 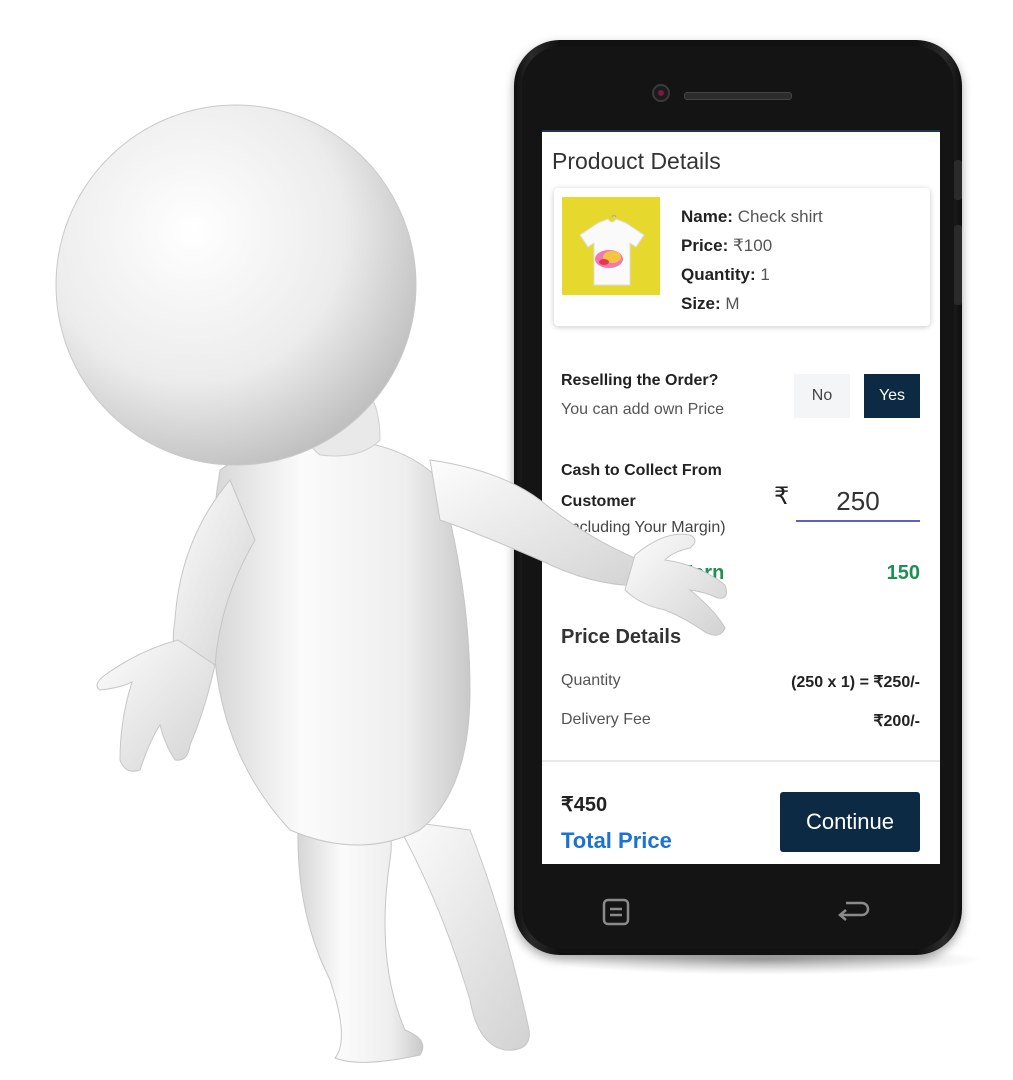 What do you see at coordinates (958, 180) in the screenshot?
I see `volume-up-button` at bounding box center [958, 180].